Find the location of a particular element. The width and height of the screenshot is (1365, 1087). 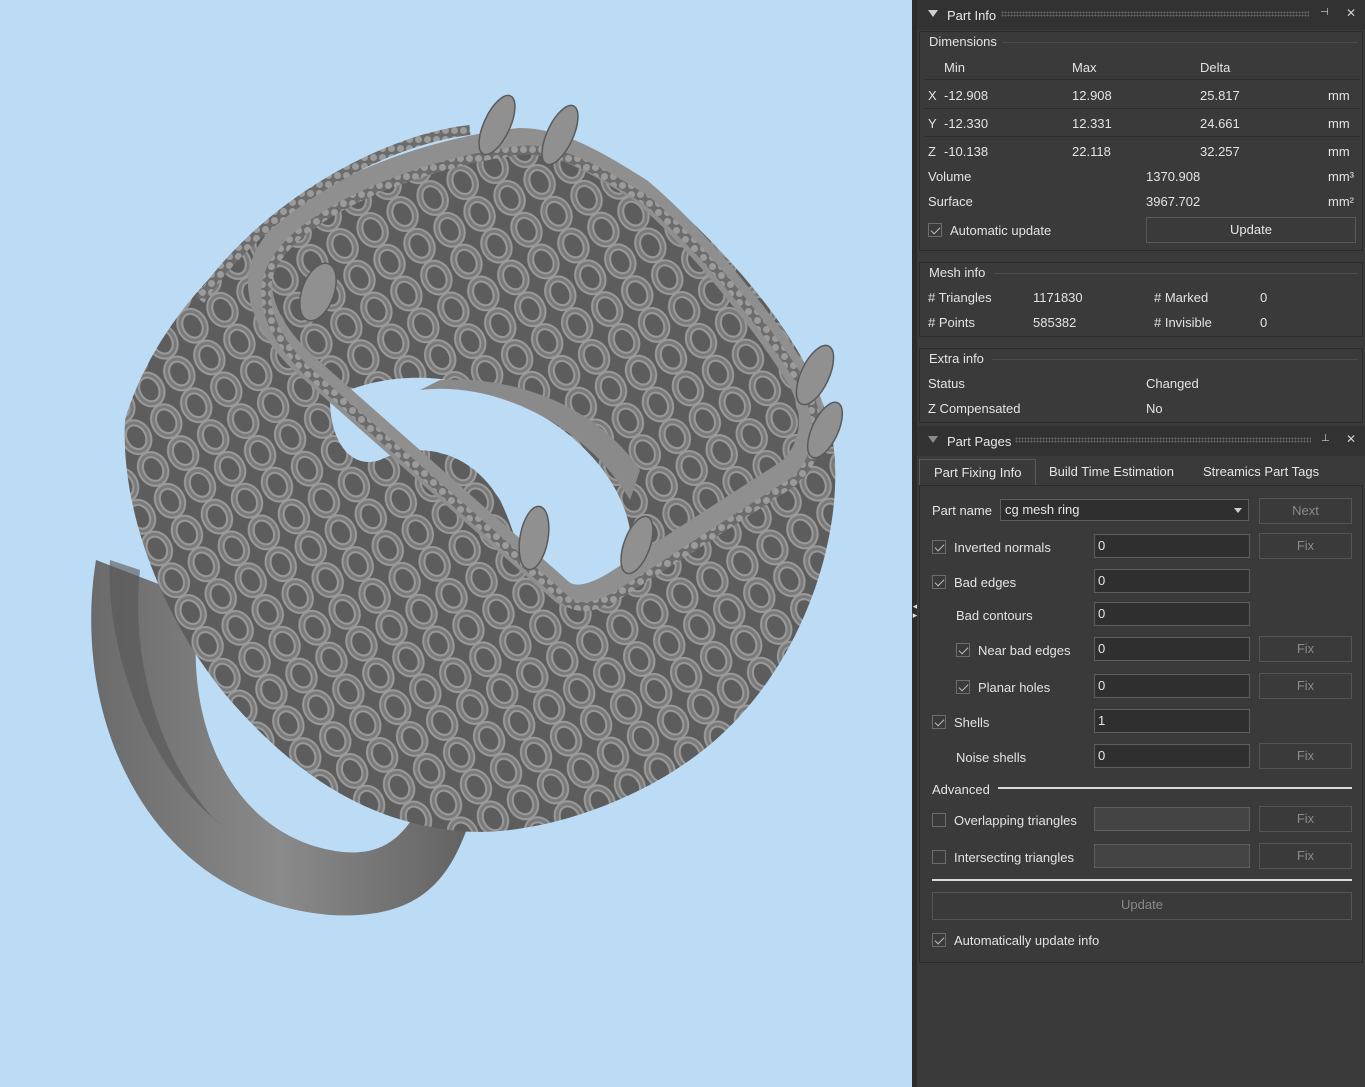

y-min: -12.330 is located at coordinates (966, 123).